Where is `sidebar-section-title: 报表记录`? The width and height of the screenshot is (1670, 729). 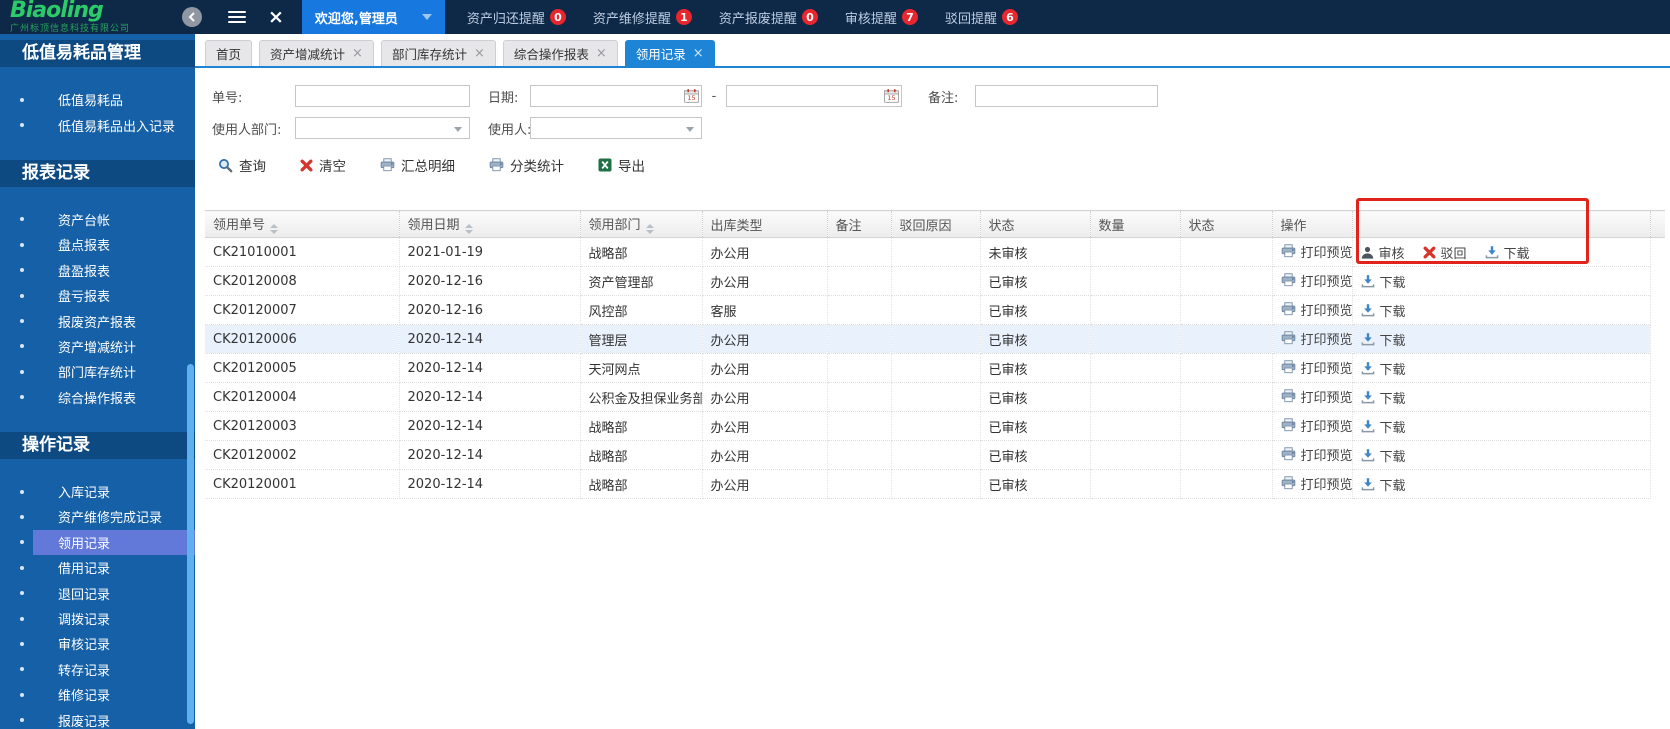 sidebar-section-title: 报表记录 is located at coordinates (97, 173).